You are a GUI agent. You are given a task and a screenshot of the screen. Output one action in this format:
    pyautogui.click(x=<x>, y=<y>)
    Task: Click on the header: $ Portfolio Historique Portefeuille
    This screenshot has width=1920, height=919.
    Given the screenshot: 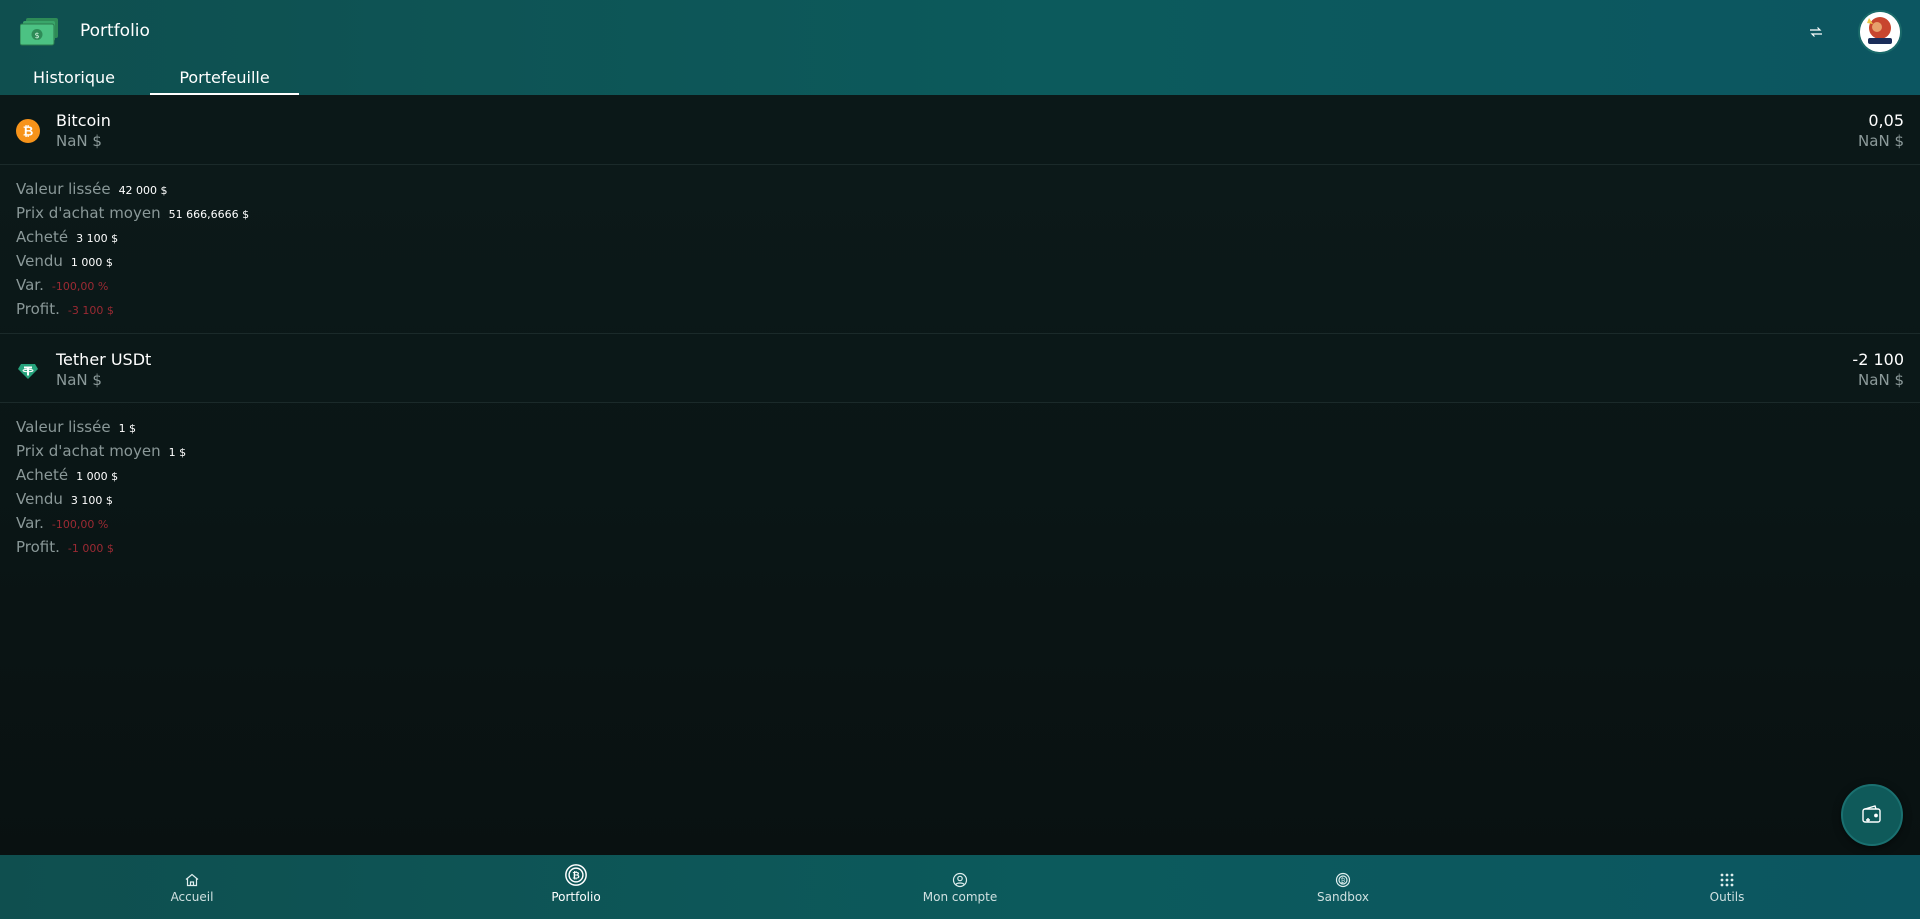 What is the action you would take?
    pyautogui.click(x=960, y=47)
    